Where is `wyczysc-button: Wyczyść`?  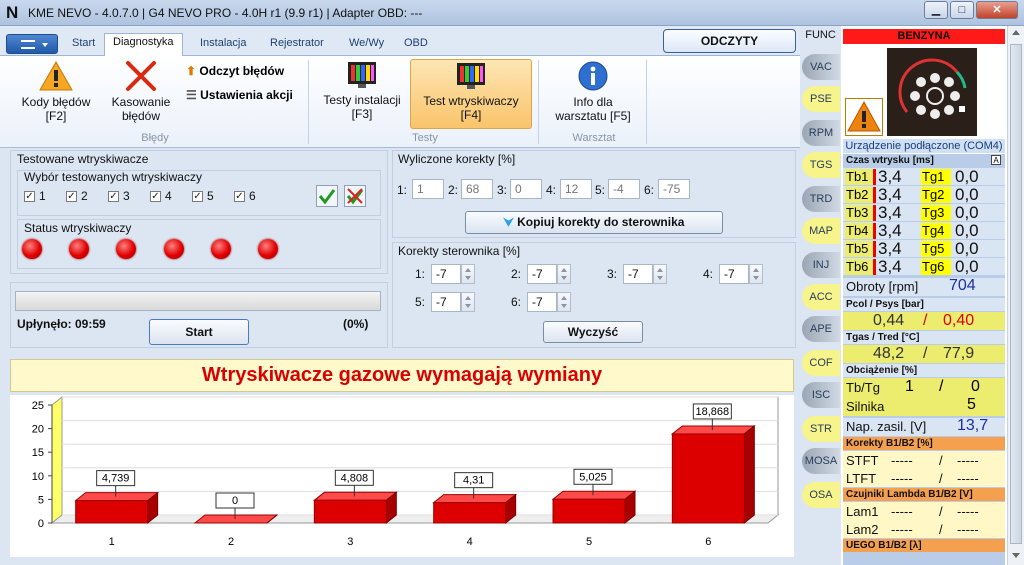 wyczysc-button: Wyczyść is located at coordinates (593, 332).